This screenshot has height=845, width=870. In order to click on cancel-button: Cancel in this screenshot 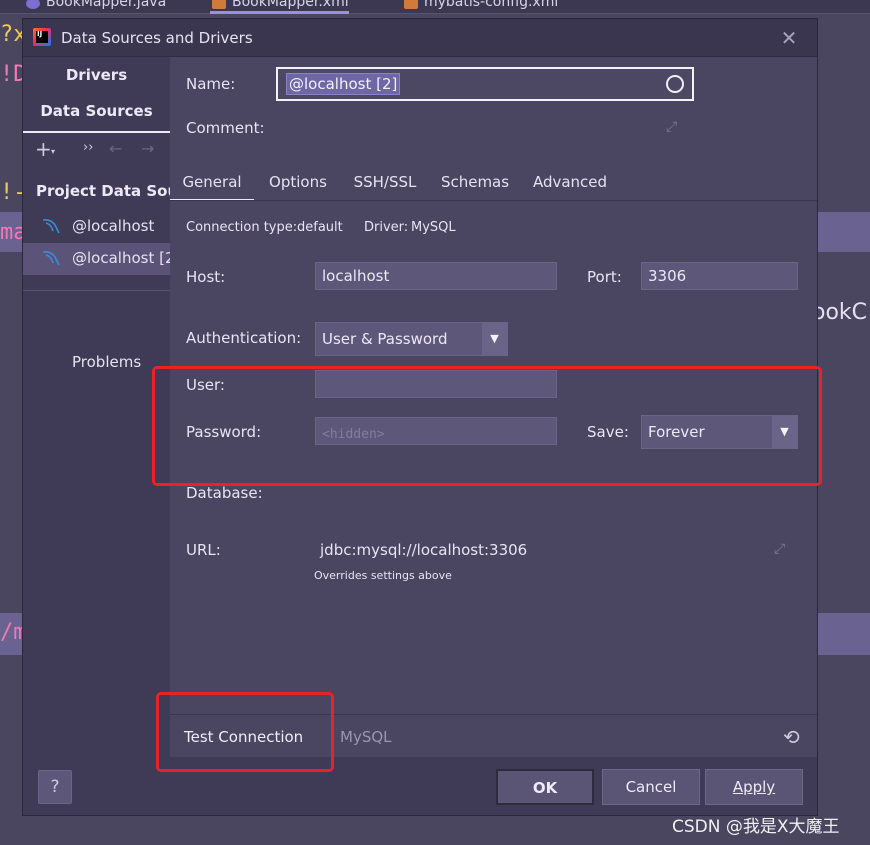, I will do `click(651, 787)`.